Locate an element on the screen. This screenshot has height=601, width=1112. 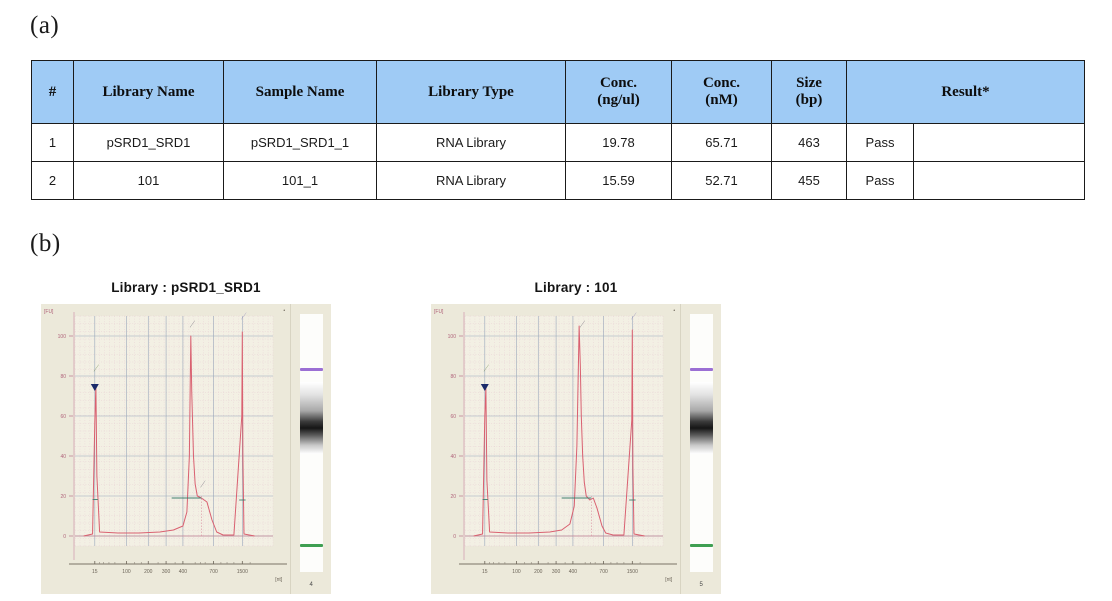
gel-lane-panel: 4 is located at coordinates (310, 449).